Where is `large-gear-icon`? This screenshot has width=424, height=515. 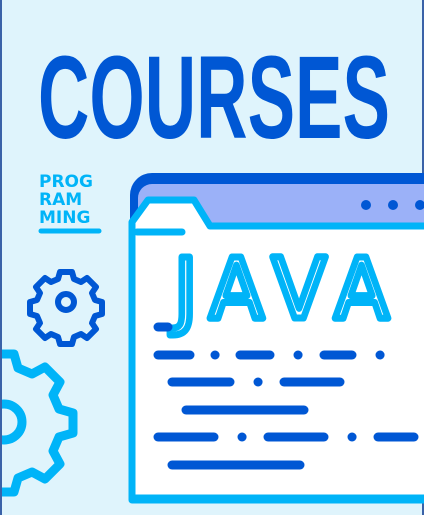
large-gear-icon is located at coordinates (40, 423).